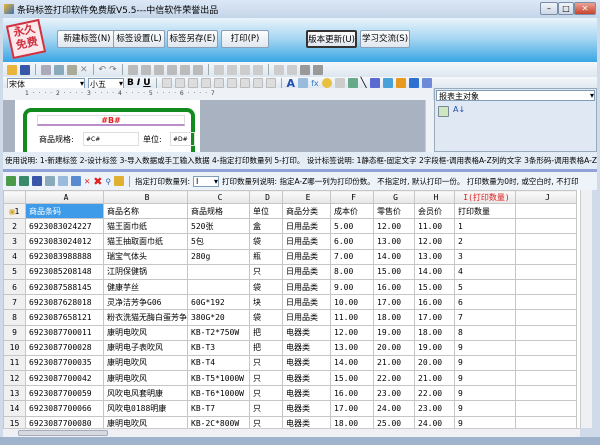 This screenshot has width=600, height=445. Describe the element at coordinates (266, 332) in the screenshot. I see `grid-cell: 把` at that location.